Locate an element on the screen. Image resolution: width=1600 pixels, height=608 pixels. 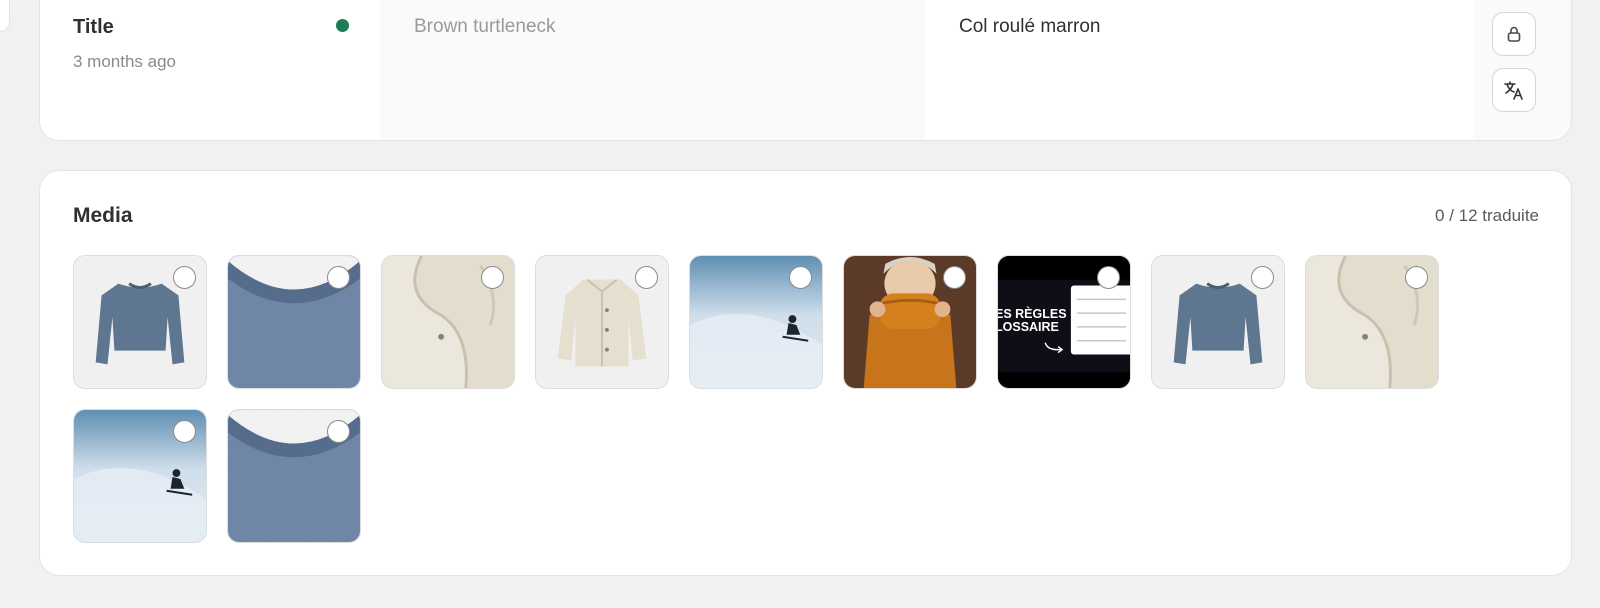
action-column is located at coordinates (1522, 70).